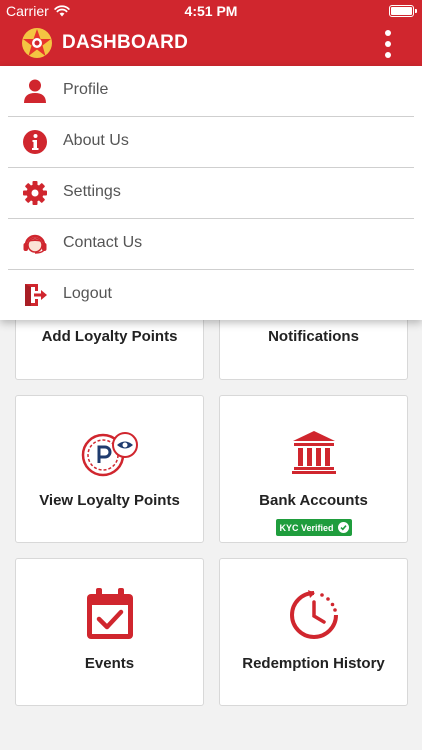 The image size is (422, 750). What do you see at coordinates (313, 336) in the screenshot?
I see `card-label: Notifications` at bounding box center [313, 336].